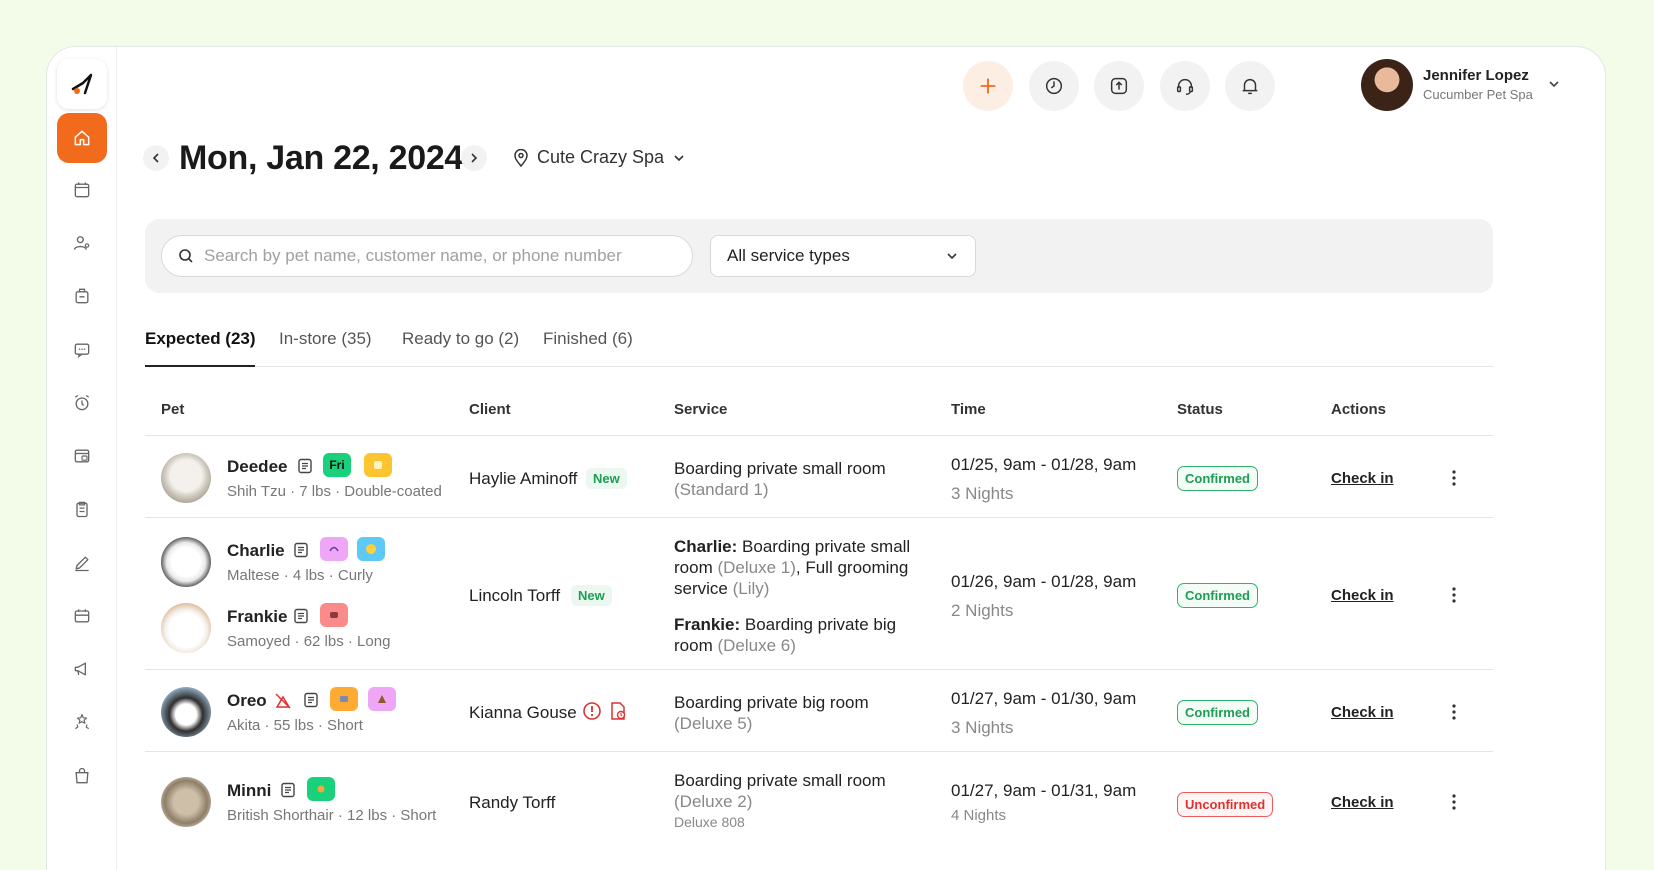 Image resolution: width=1654 pixels, height=870 pixels. What do you see at coordinates (1554, 86) in the screenshot?
I see `user-menu-chevron-icon` at bounding box center [1554, 86].